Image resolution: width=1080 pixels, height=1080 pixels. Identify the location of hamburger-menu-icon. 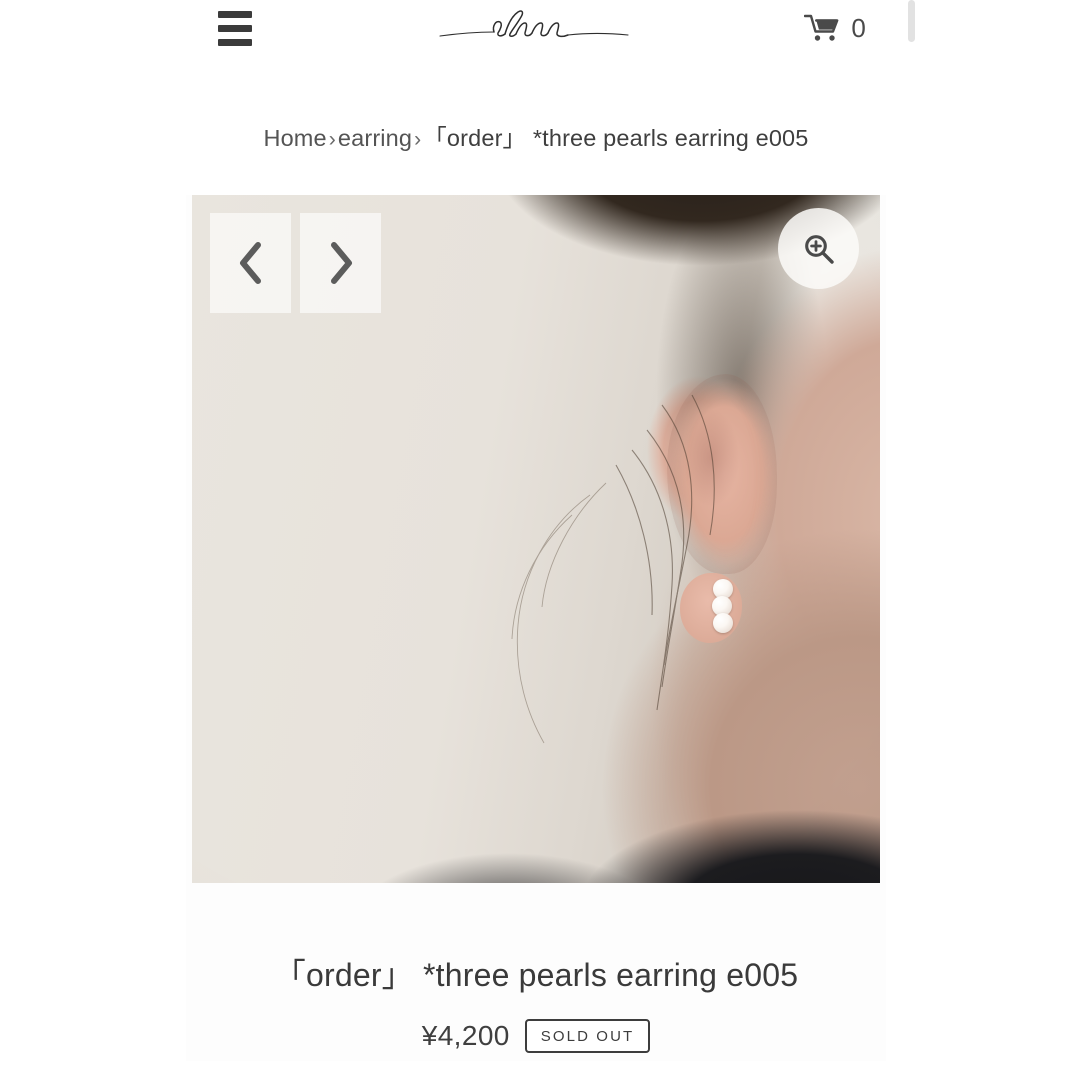
(236, 28).